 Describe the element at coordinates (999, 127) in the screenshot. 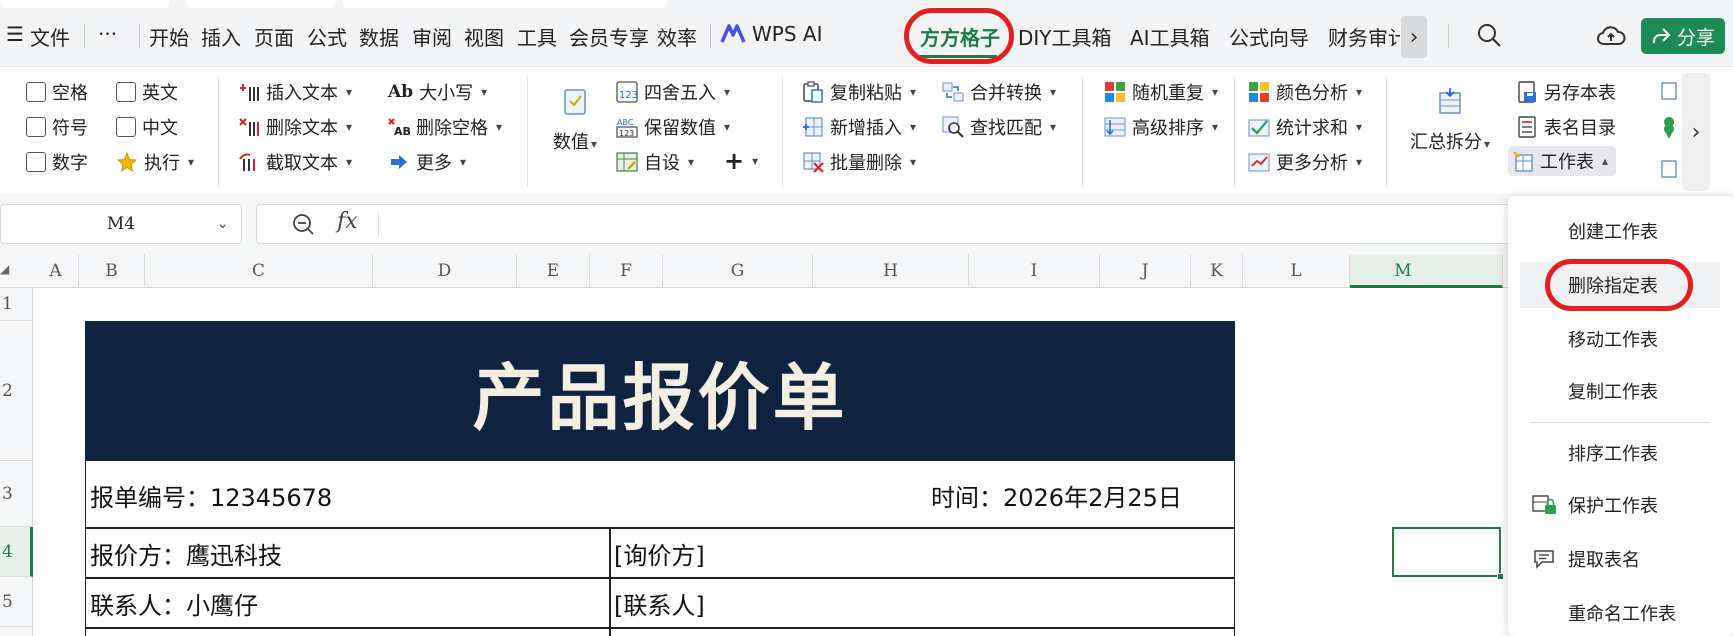

I see `find-match-button: 查找匹配 ▾` at that location.